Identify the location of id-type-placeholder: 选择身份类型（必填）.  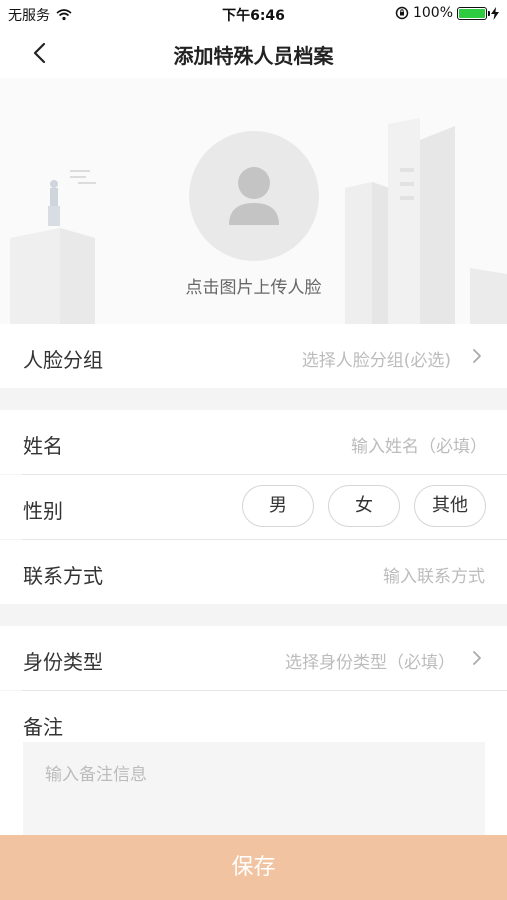
(370, 663).